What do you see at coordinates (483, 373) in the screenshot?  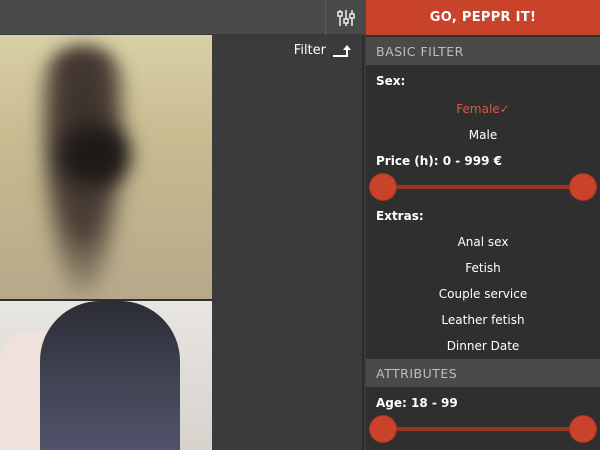 I see `attributes-heading: ATTRIBUTES` at bounding box center [483, 373].